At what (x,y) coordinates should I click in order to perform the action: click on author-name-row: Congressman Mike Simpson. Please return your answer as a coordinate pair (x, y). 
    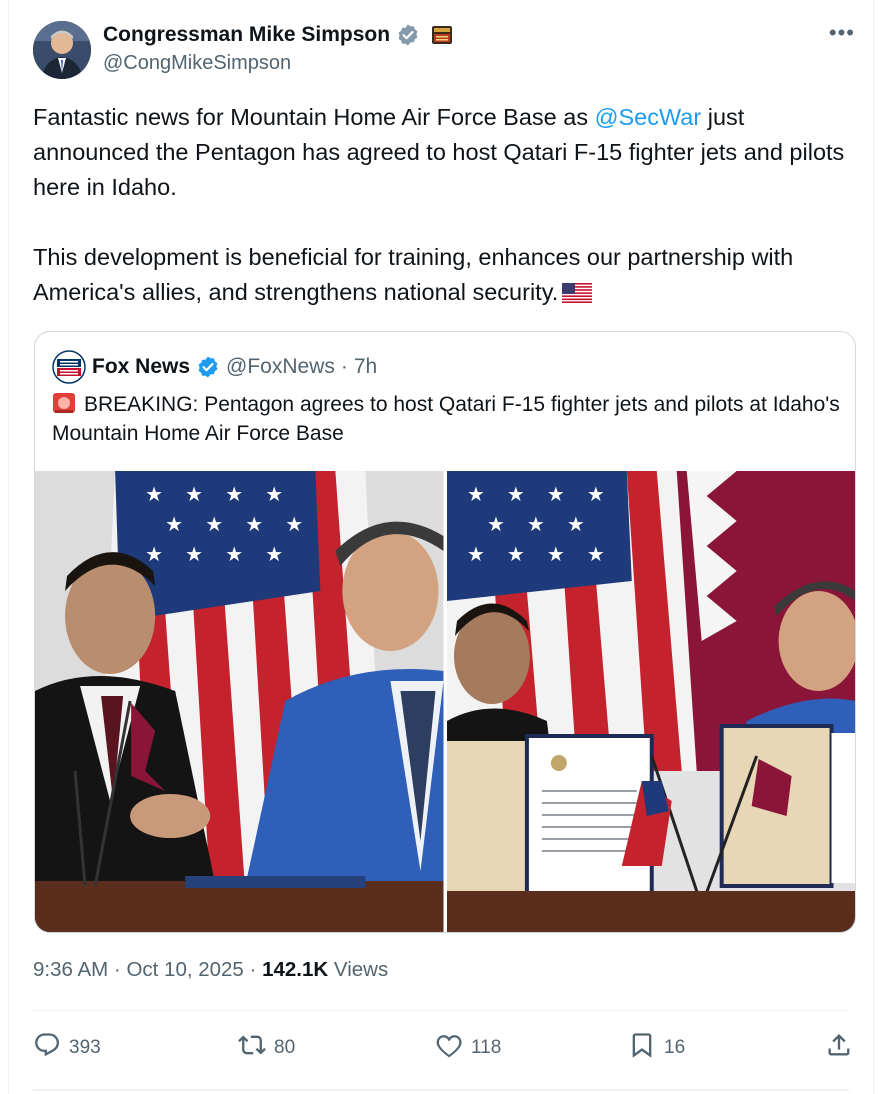
    Looking at the image, I should click on (278, 35).